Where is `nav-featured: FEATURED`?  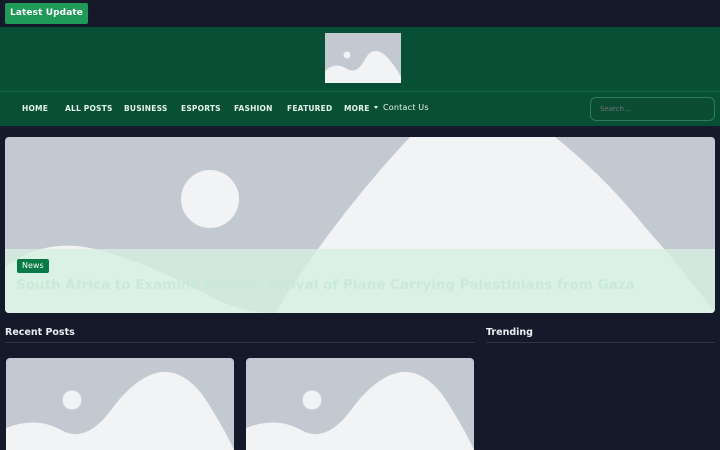
nav-featured: FEATURED is located at coordinates (309, 108).